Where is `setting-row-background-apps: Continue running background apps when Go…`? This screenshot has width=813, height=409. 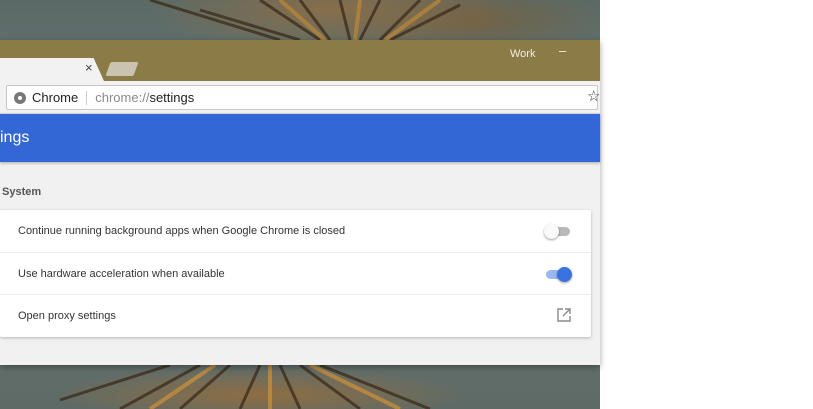
setting-row-background-apps: Continue running background apps when Go… is located at coordinates (295, 231).